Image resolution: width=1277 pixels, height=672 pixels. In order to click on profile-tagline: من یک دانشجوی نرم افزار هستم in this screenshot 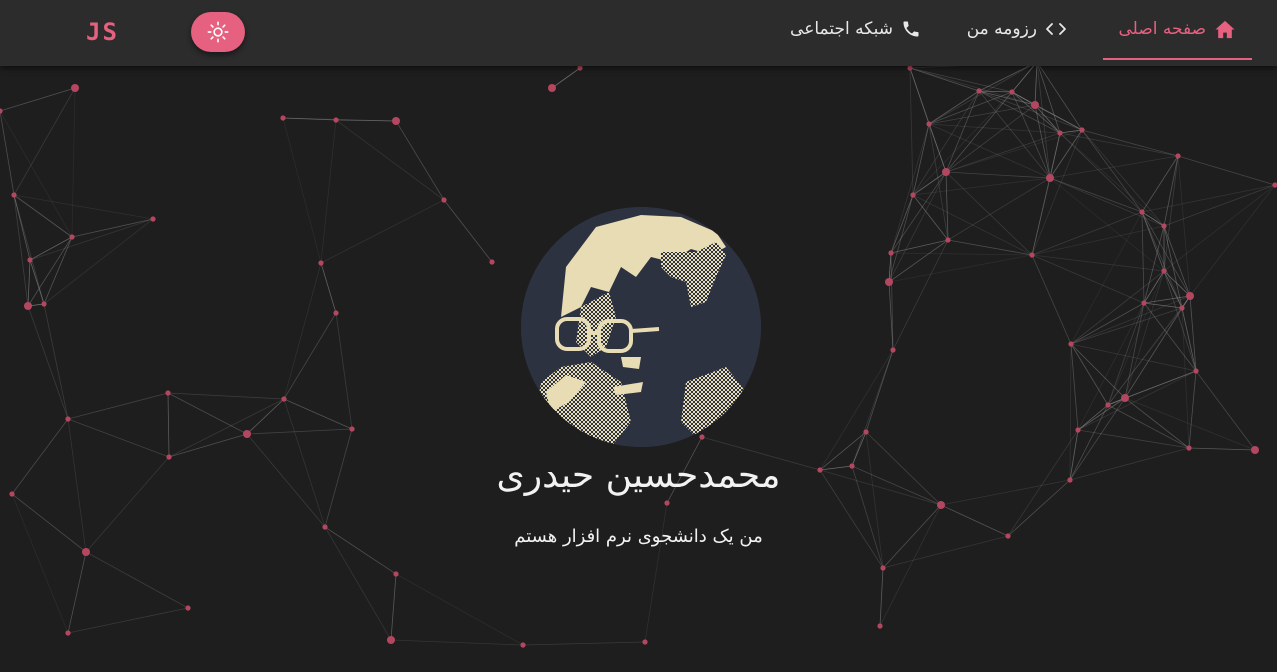, I will do `click(638, 536)`.